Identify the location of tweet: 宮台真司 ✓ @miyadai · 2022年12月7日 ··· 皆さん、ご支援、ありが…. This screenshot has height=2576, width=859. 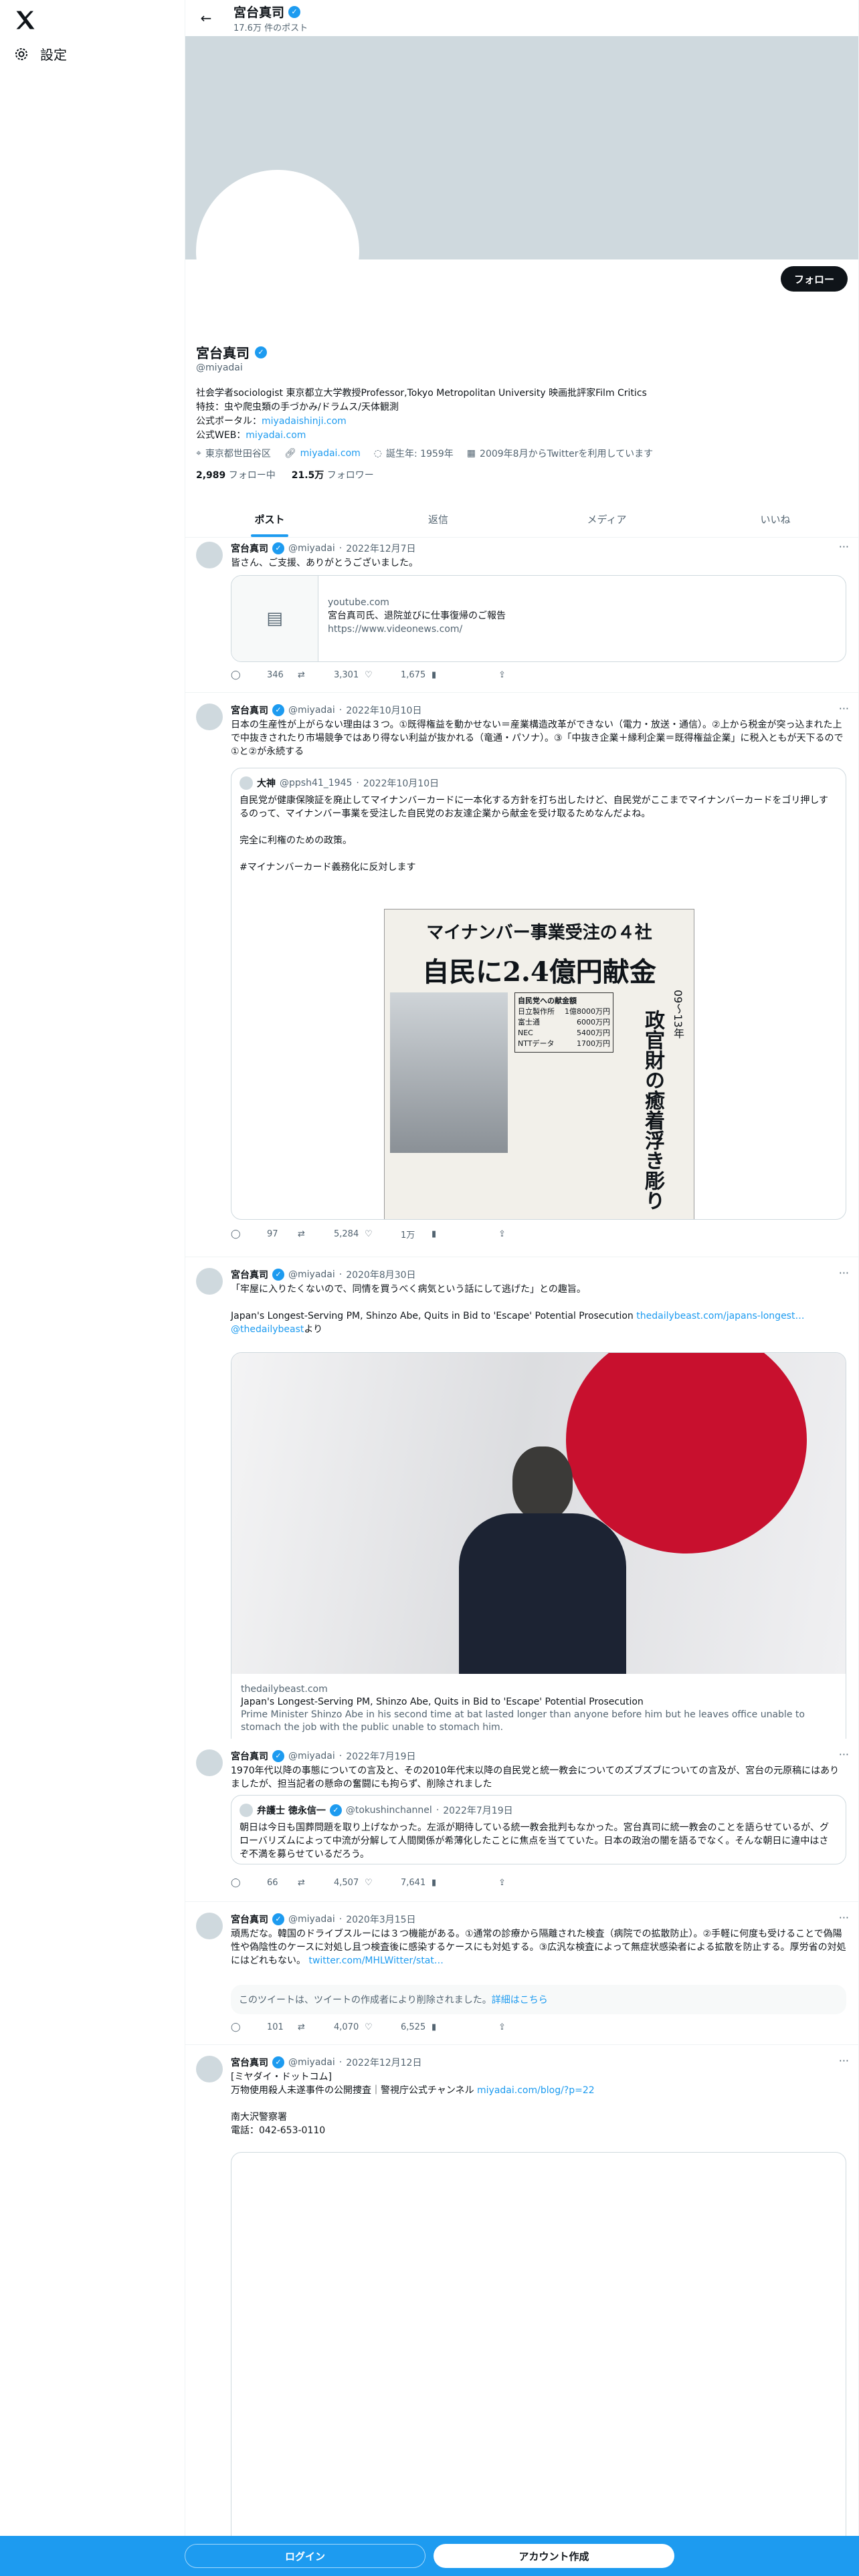
(521, 612).